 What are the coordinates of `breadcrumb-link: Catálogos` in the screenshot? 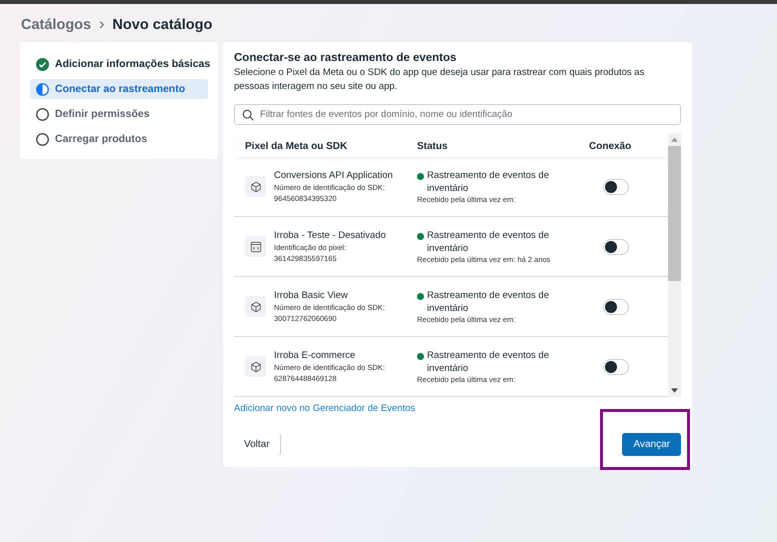 It's located at (56, 25).